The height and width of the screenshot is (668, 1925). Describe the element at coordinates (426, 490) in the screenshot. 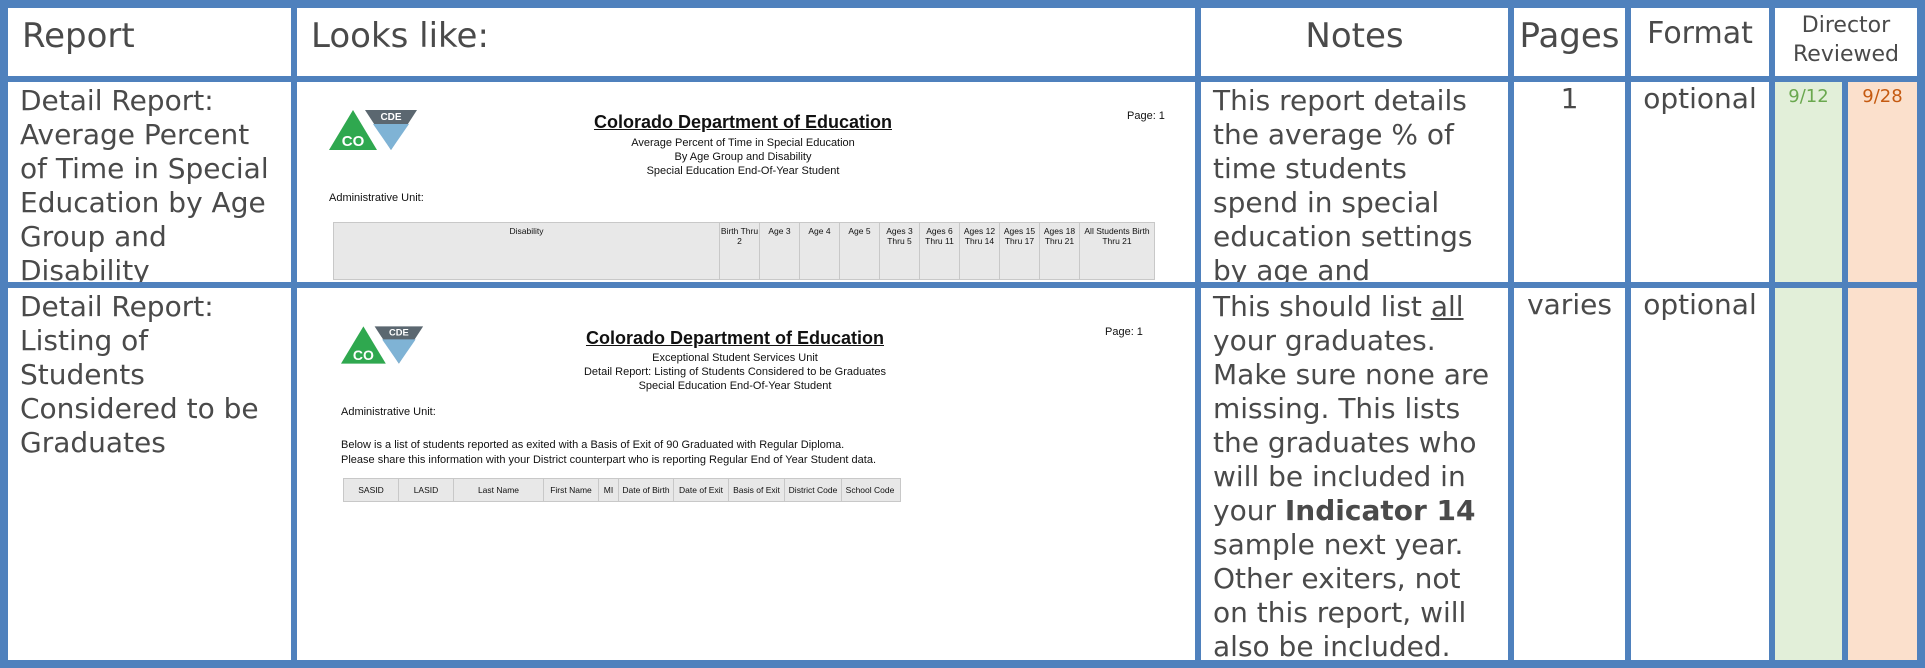

I see `col-header: LASID` at that location.